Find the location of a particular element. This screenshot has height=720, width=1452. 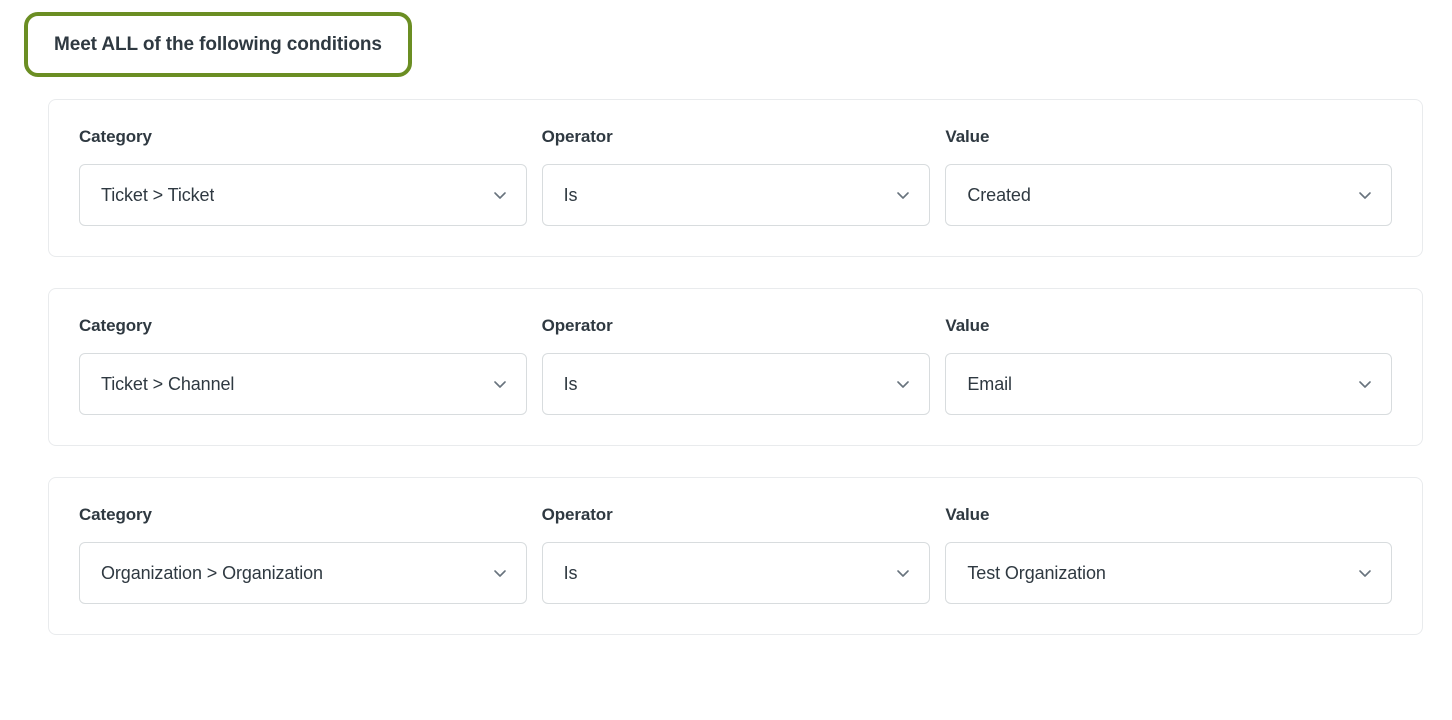

value-select-value: Created is located at coordinates (999, 195).